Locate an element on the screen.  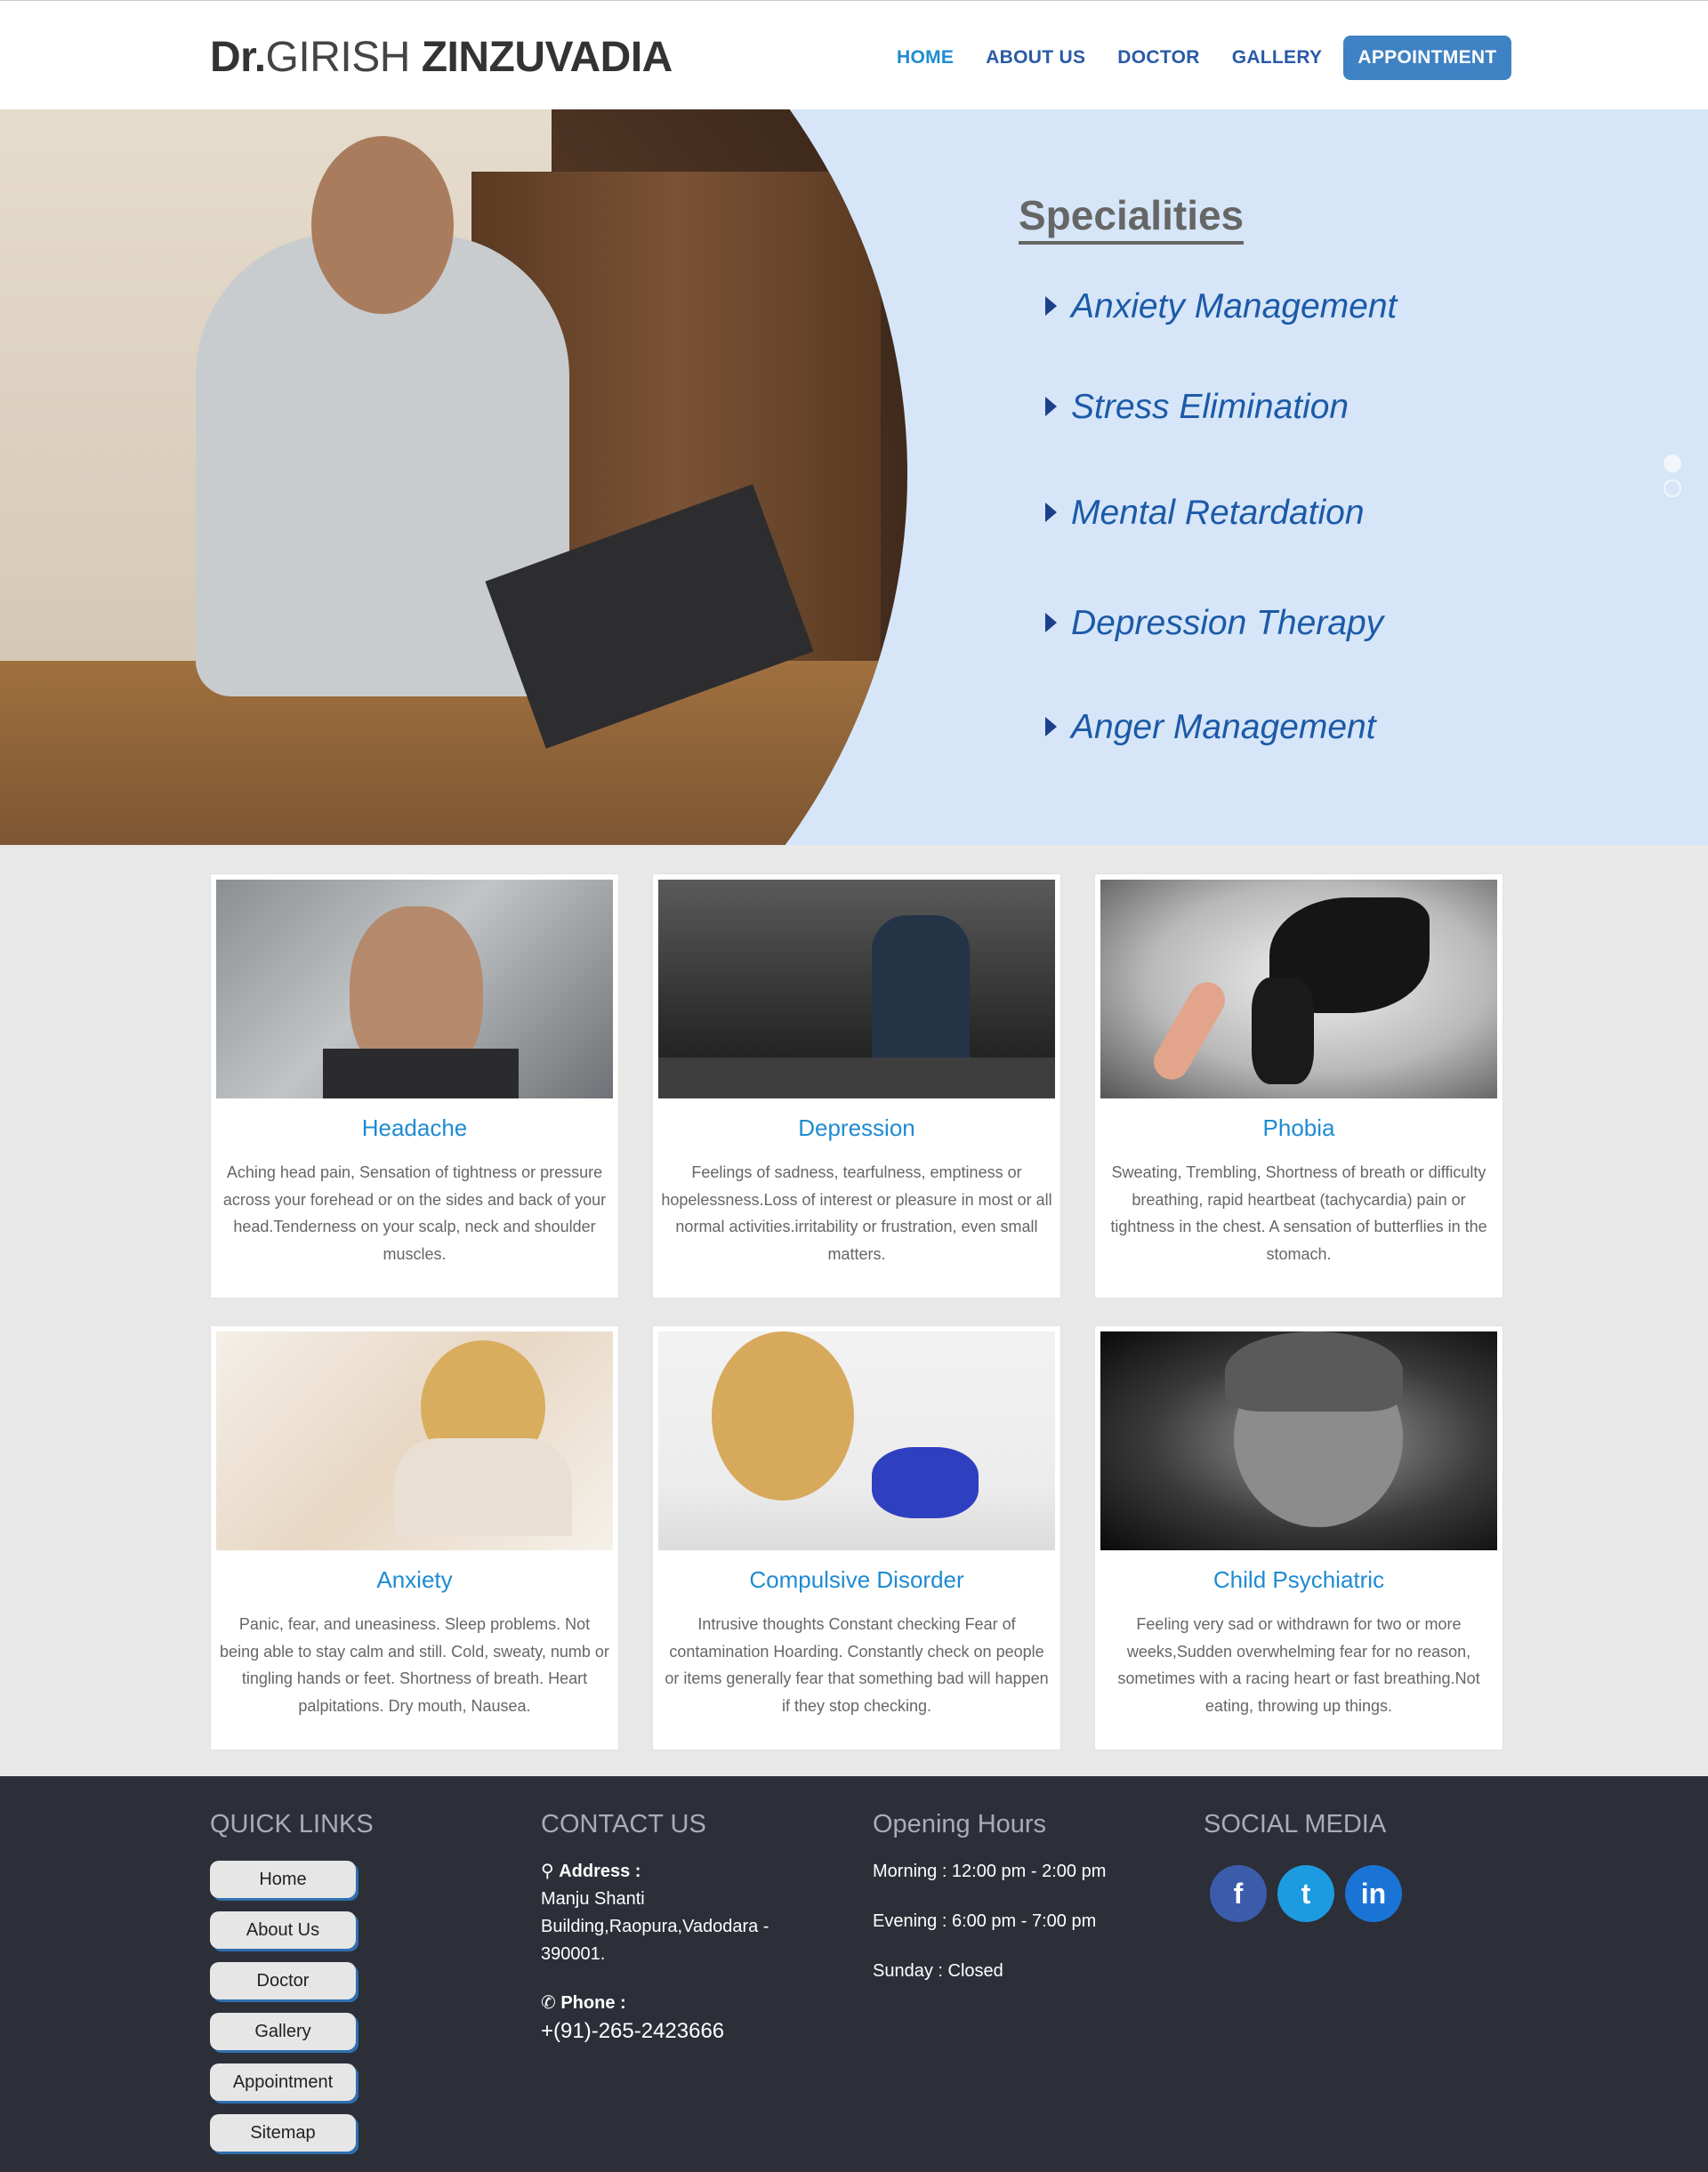
slider-dots is located at coordinates (1672, 479).